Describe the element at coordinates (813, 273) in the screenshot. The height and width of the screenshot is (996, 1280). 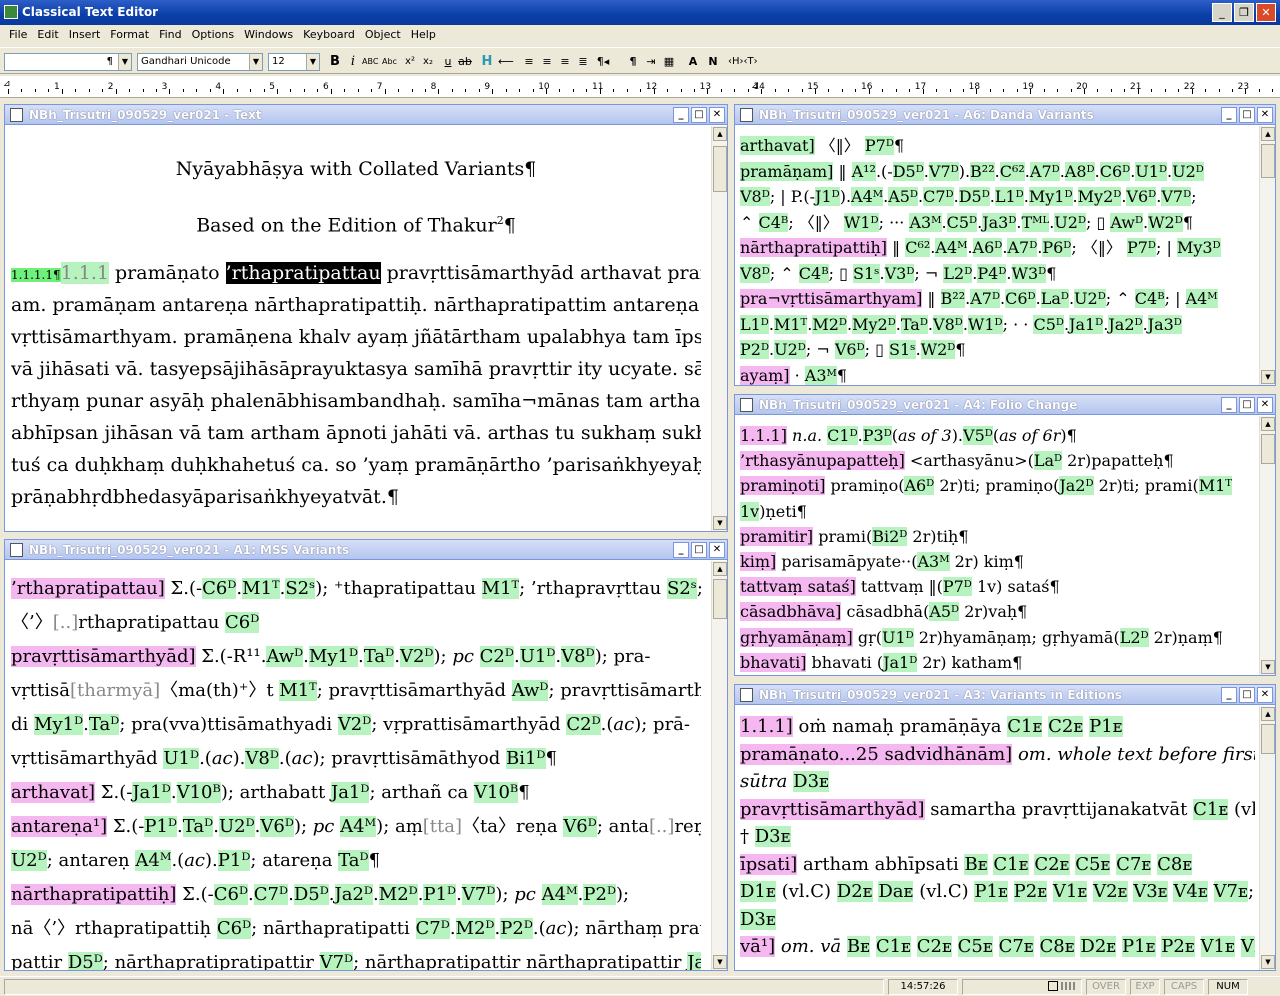
I see `siglum-marker: C4ᴮ` at that location.